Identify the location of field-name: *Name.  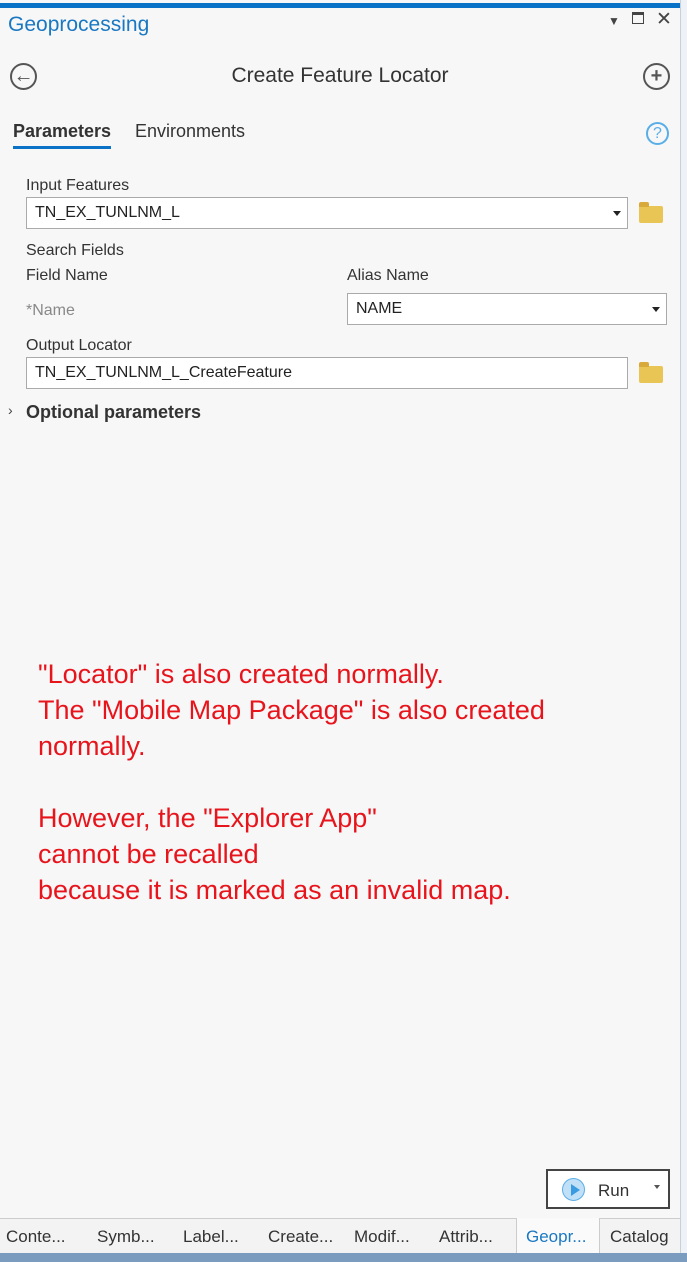
(50, 310).